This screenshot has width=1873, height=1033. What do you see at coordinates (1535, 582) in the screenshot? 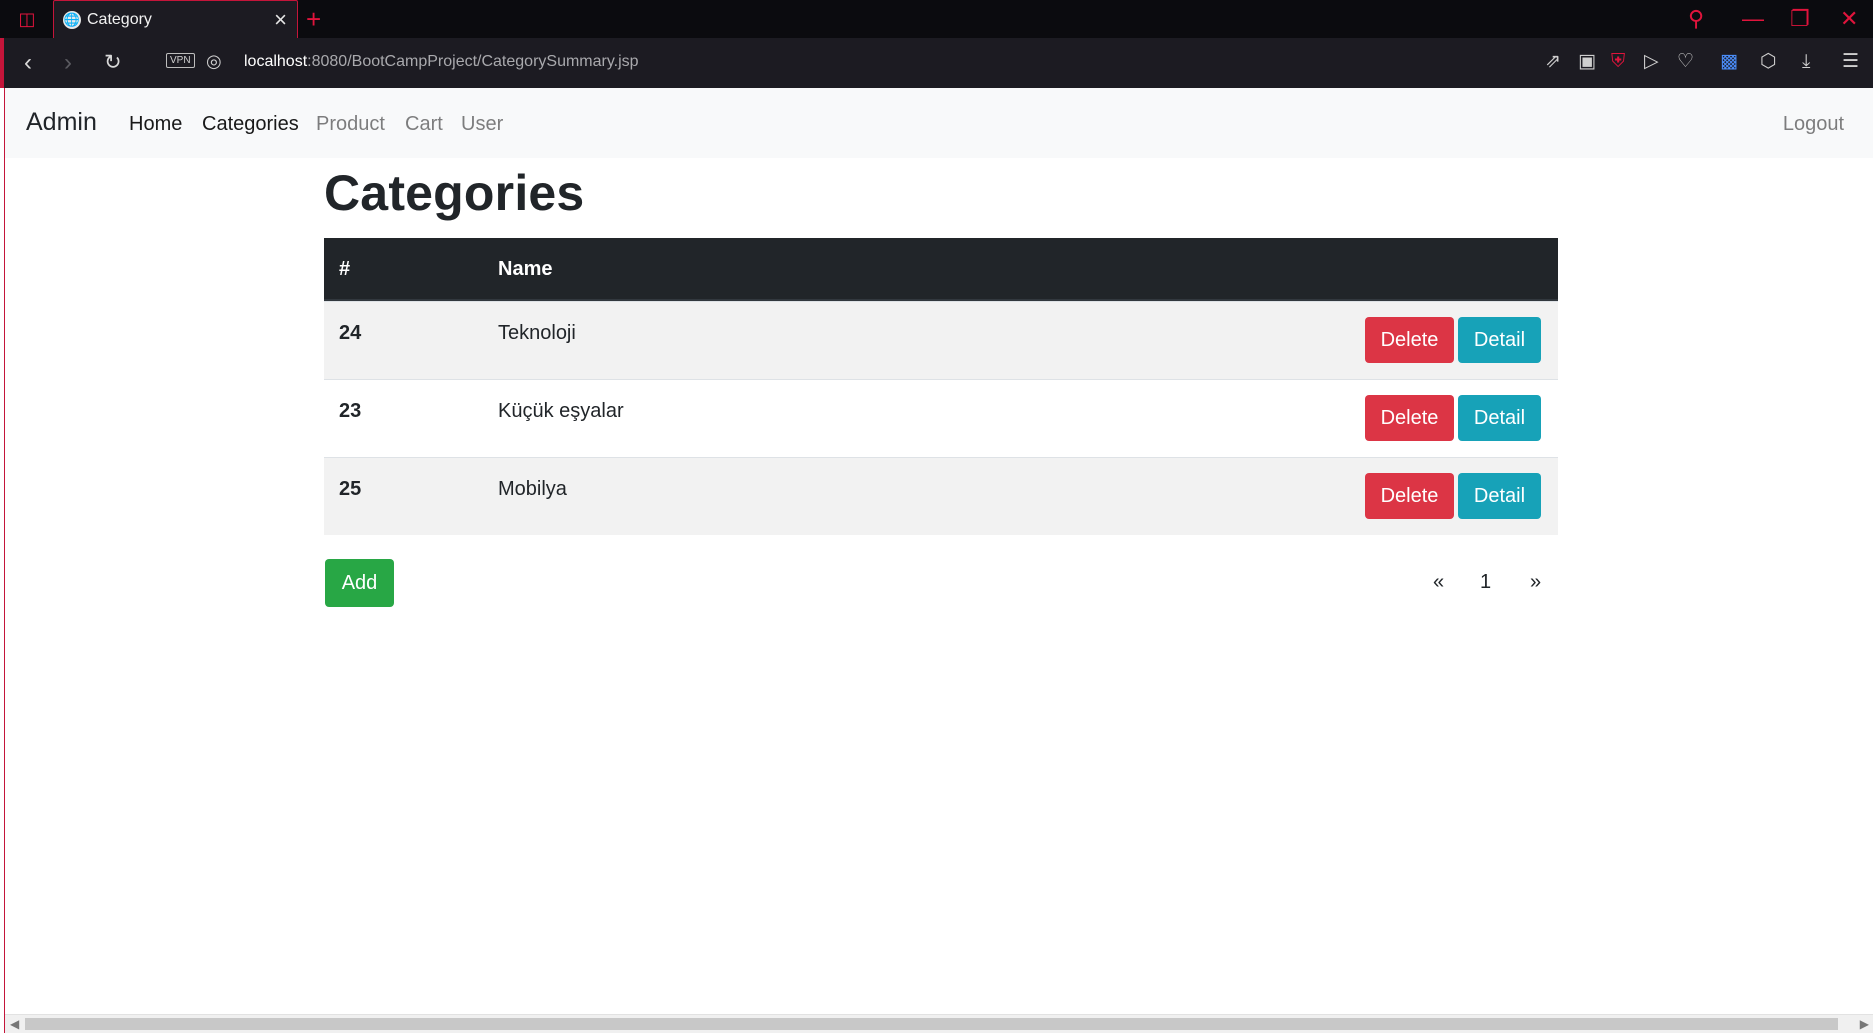
I see `pagination-next: »` at bounding box center [1535, 582].